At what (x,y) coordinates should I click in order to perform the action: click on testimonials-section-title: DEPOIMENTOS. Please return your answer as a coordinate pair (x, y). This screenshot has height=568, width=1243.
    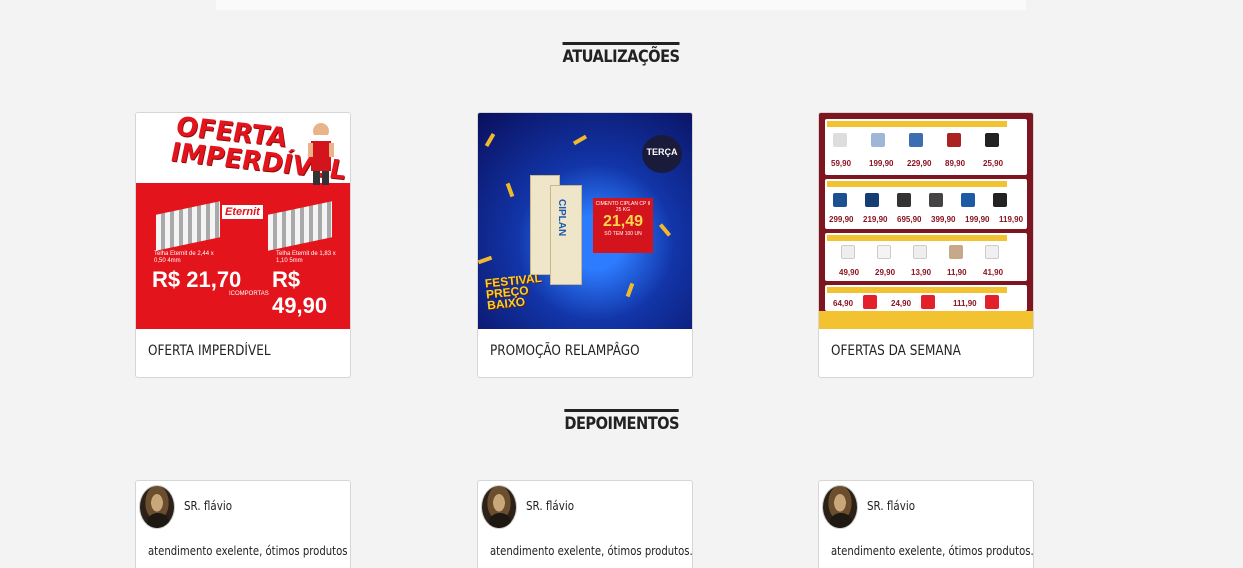
    Looking at the image, I should click on (621, 421).